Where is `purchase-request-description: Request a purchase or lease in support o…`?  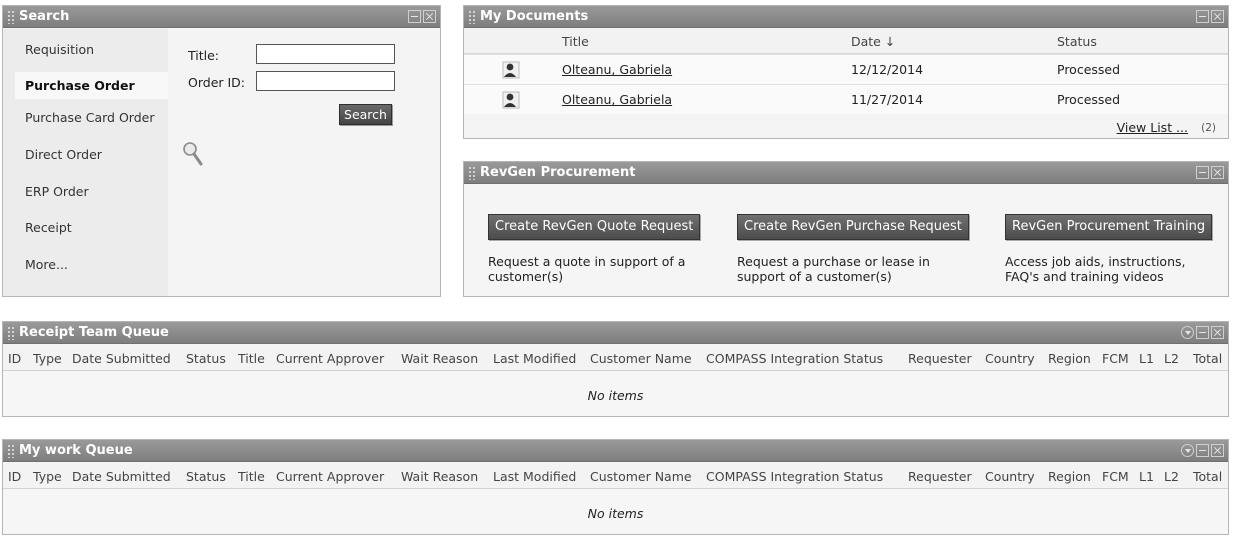
purchase-request-description: Request a purchase or lease in support o… is located at coordinates (833, 269).